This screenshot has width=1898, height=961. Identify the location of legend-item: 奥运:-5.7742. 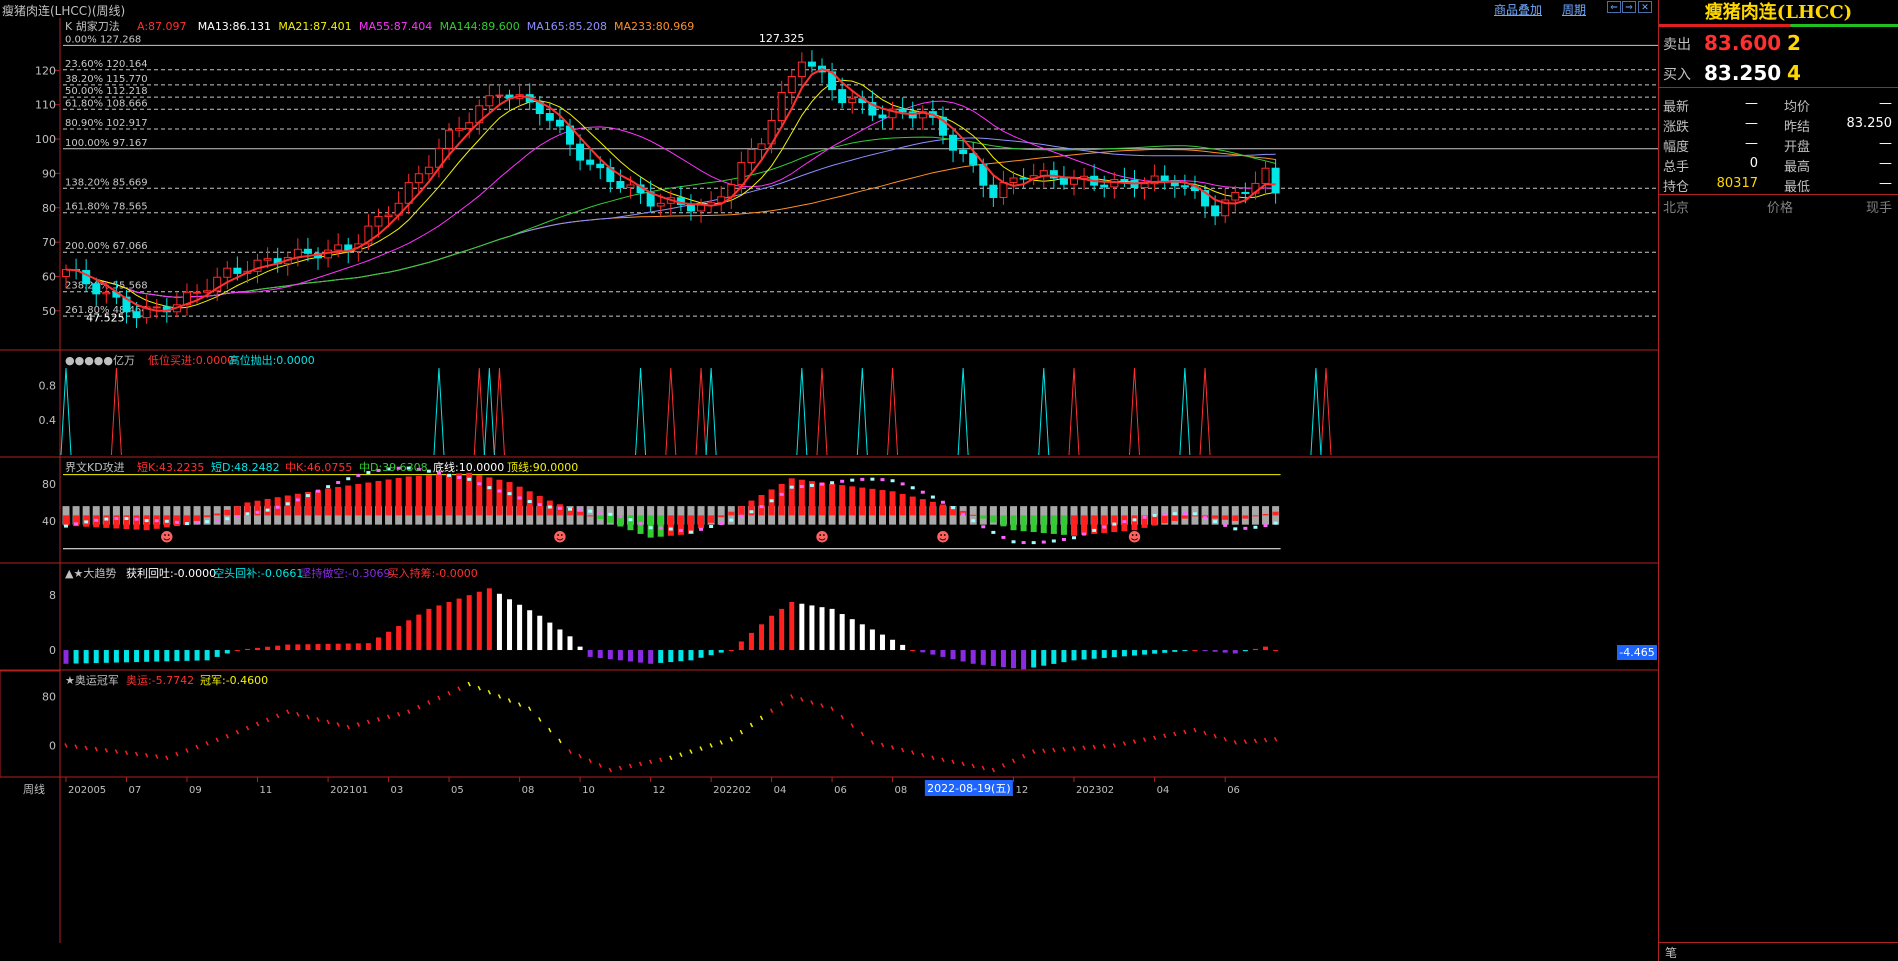
(160, 680).